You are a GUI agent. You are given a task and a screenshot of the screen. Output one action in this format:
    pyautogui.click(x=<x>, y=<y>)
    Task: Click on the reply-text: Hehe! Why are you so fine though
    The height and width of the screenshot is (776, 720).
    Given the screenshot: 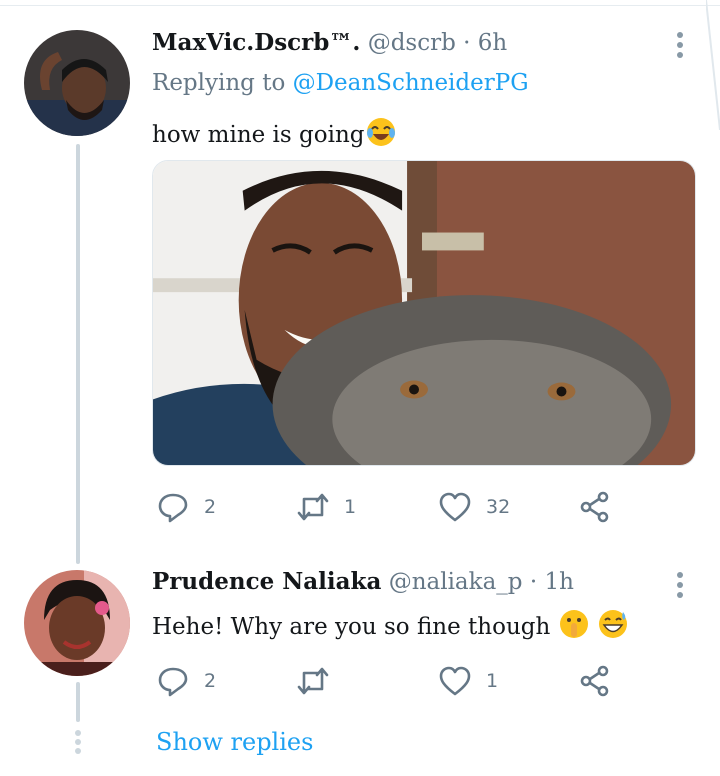 What is the action you would take?
    pyautogui.click(x=390, y=624)
    